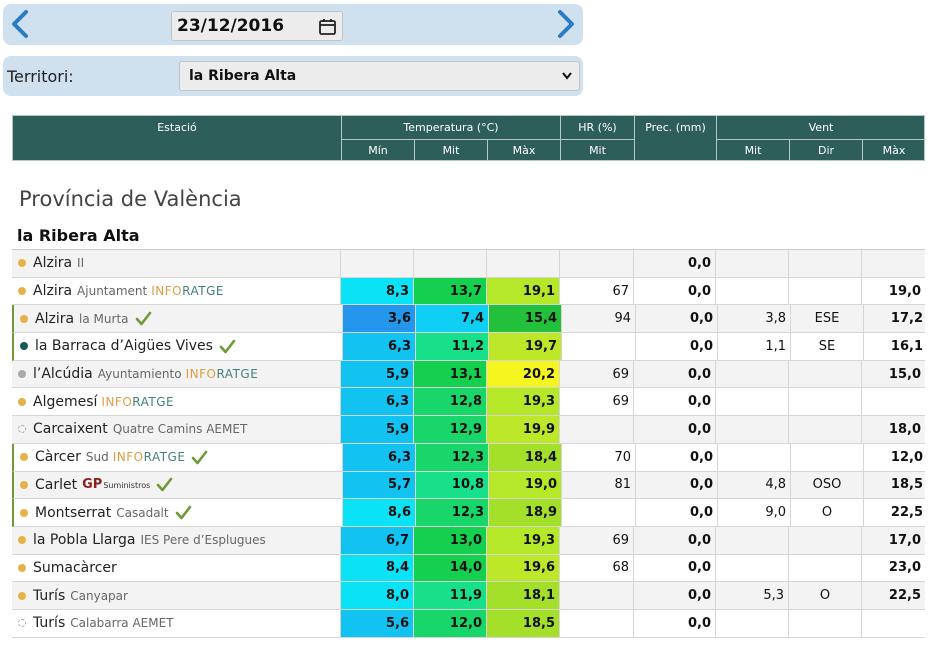 This screenshot has height=646, width=942. What do you see at coordinates (73, 513) in the screenshot?
I see `station-name: Montserrat` at bounding box center [73, 513].